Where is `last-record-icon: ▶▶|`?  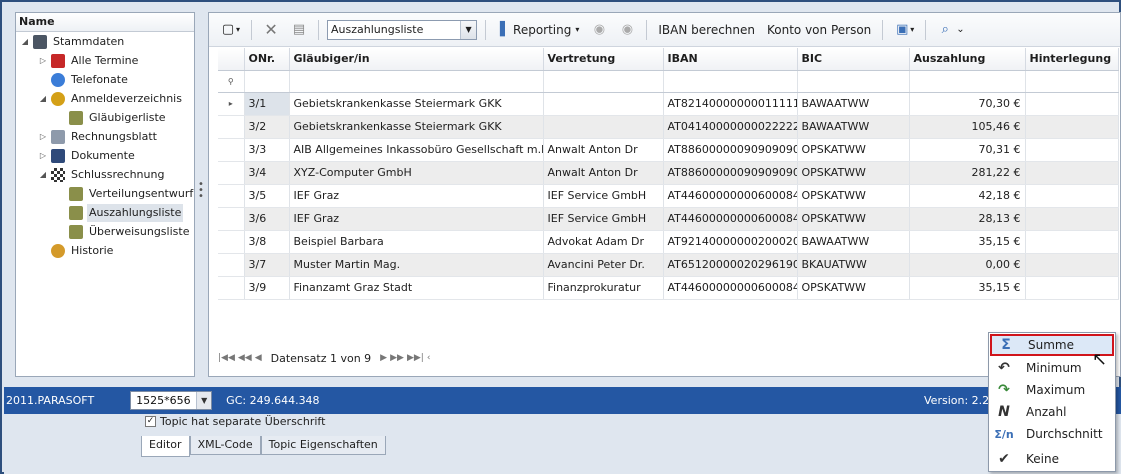
last-record-icon: ▶▶| is located at coordinates (415, 358).